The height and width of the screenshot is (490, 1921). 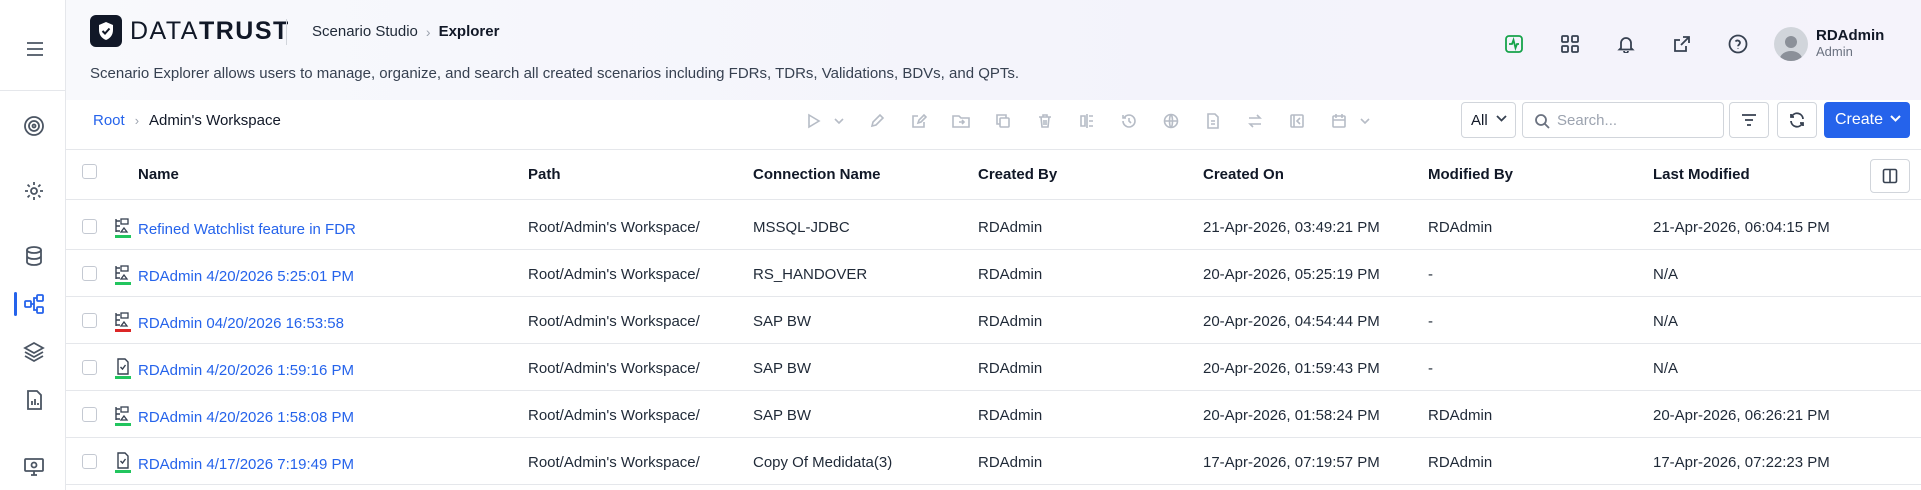 What do you see at coordinates (1741, 227) in the screenshot?
I see `last-modified-cell: 21-Apr-2026, 06:04:15 PM` at bounding box center [1741, 227].